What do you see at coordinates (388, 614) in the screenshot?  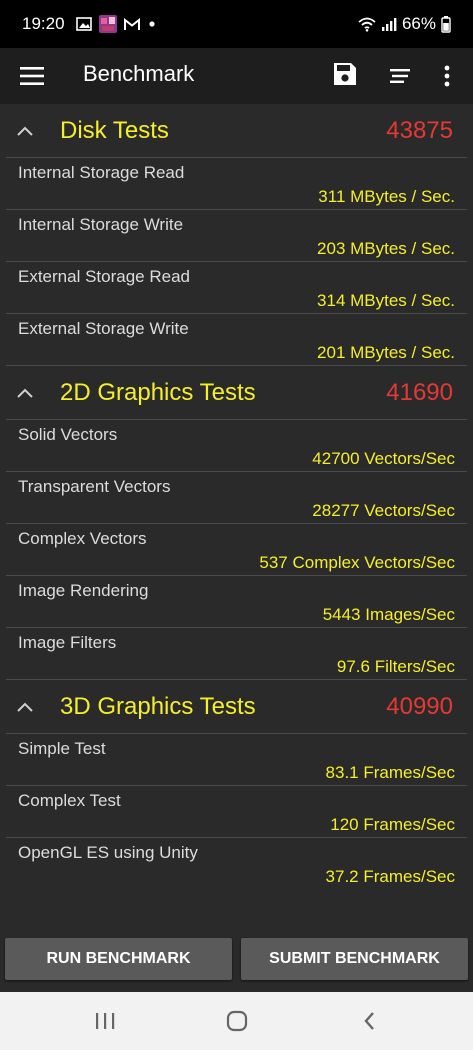 I see `result-value: 5443 Images/Sec` at bounding box center [388, 614].